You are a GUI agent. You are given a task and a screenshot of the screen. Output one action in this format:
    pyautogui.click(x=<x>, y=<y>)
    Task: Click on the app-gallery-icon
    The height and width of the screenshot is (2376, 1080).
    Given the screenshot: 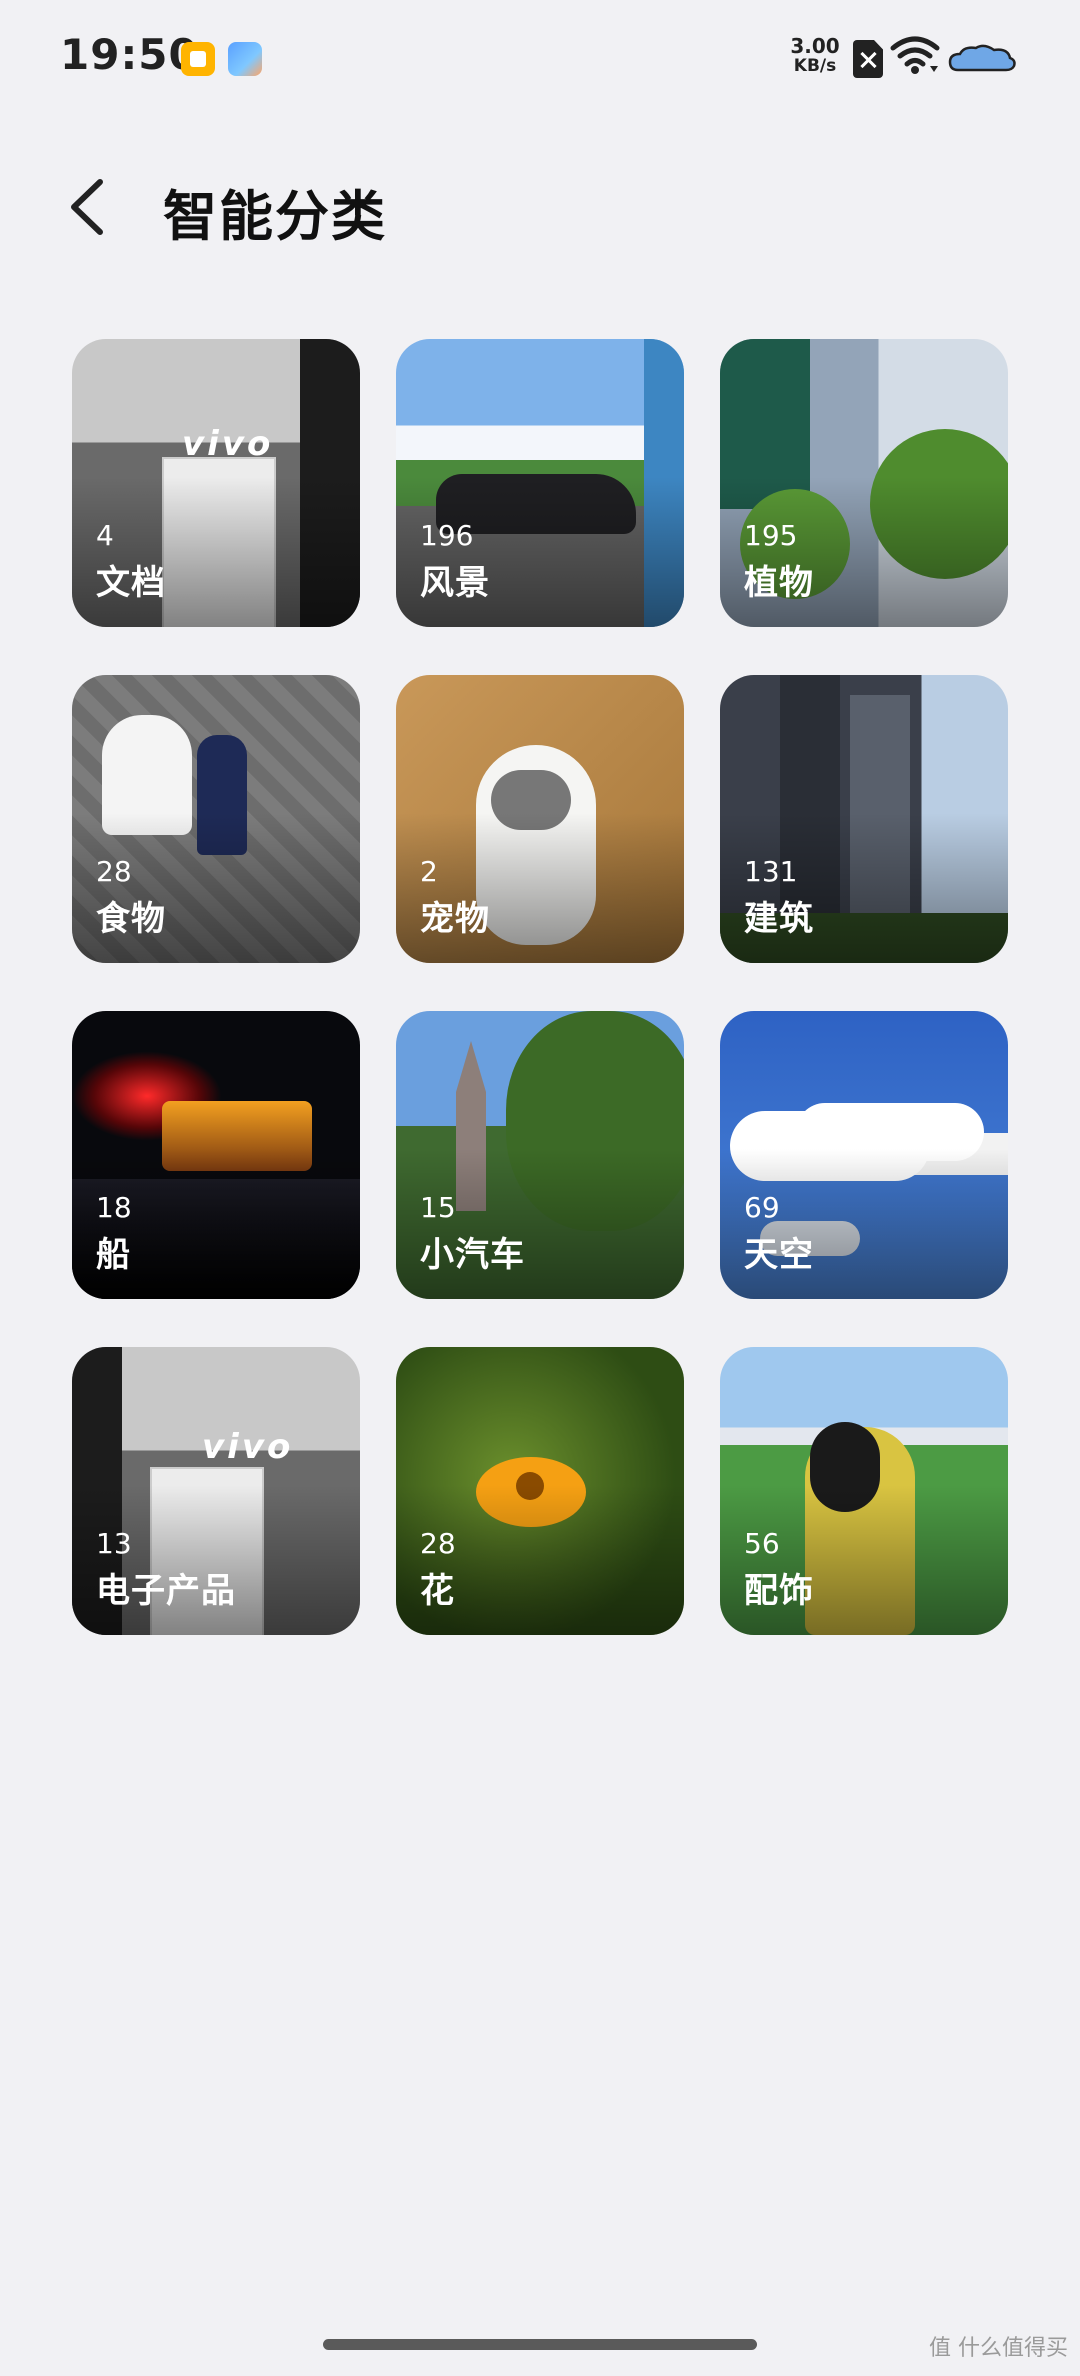 What is the action you would take?
    pyautogui.click(x=245, y=59)
    